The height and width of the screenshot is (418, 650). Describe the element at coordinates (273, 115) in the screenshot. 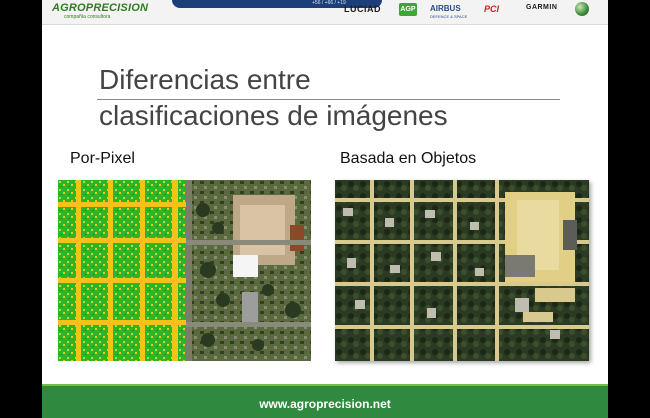

I see `slide-title-line2: clasificaciones de imágenes` at that location.